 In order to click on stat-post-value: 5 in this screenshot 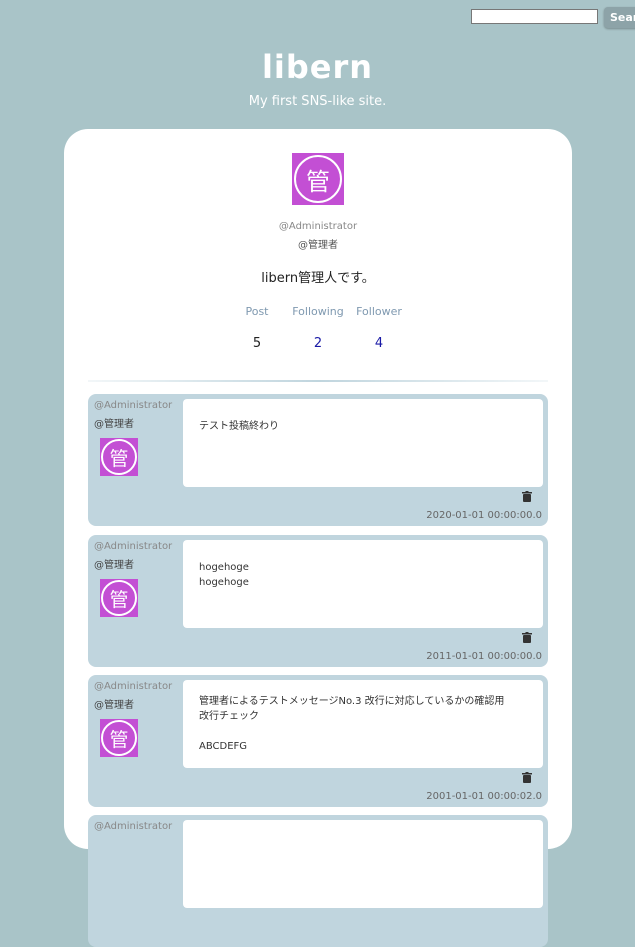, I will do `click(257, 343)`.